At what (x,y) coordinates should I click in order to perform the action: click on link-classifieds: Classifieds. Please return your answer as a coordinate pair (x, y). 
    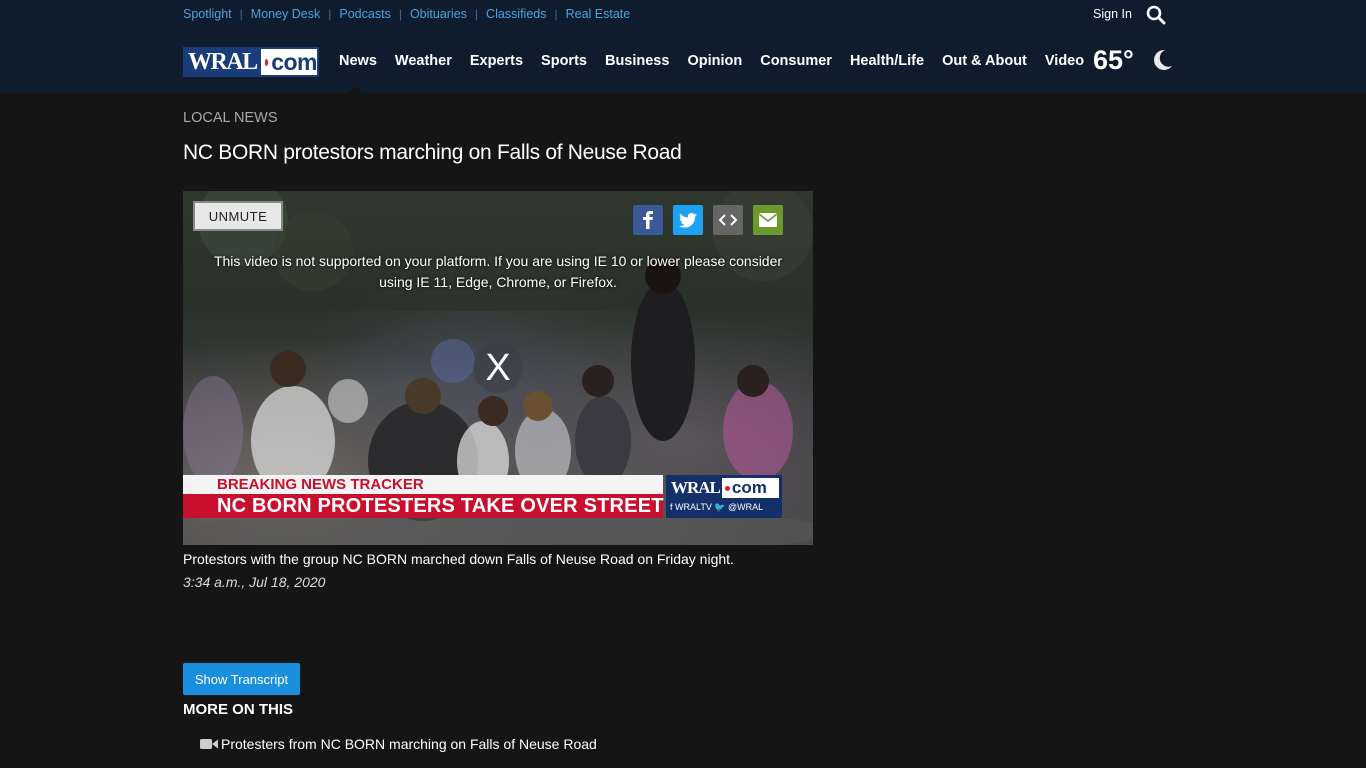
    Looking at the image, I should click on (516, 14).